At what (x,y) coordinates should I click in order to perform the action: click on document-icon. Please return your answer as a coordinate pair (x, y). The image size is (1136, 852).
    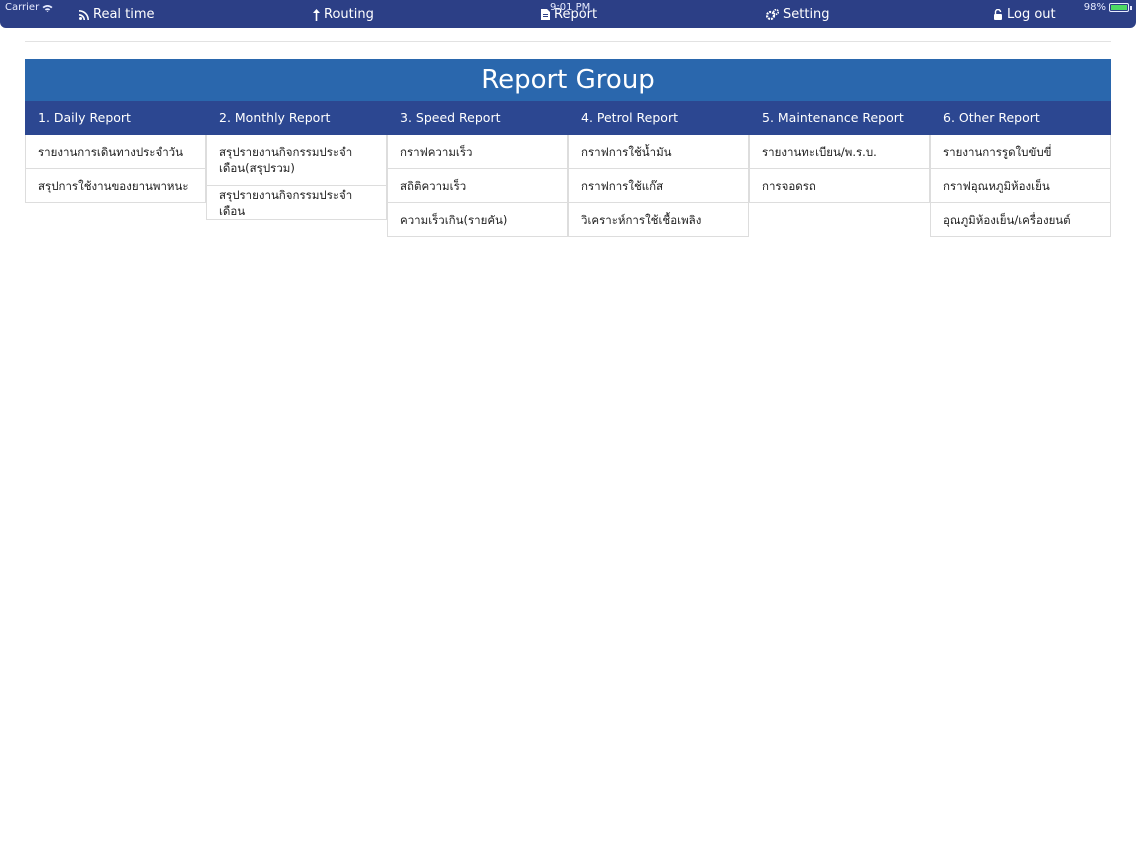
    Looking at the image, I should click on (545, 14).